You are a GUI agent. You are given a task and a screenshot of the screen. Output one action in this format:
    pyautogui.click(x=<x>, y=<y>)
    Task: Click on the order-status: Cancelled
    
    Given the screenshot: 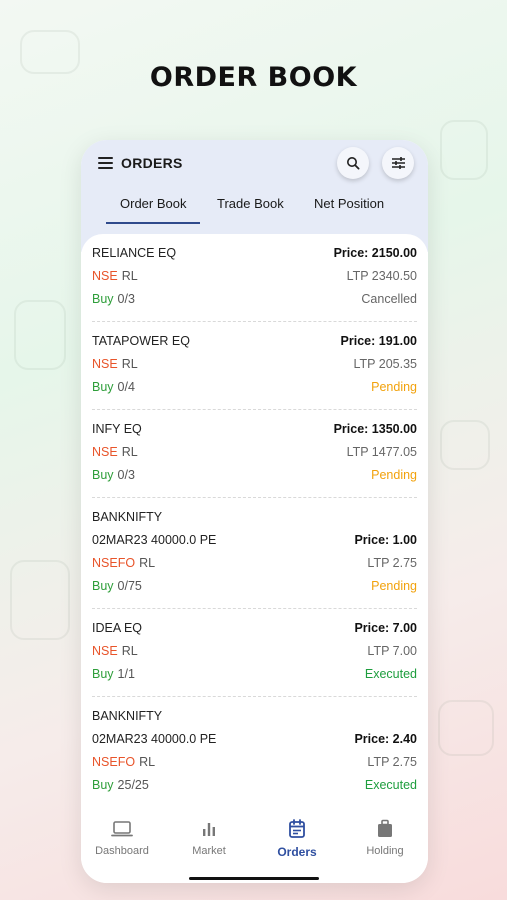 What is the action you would take?
    pyautogui.click(x=389, y=299)
    